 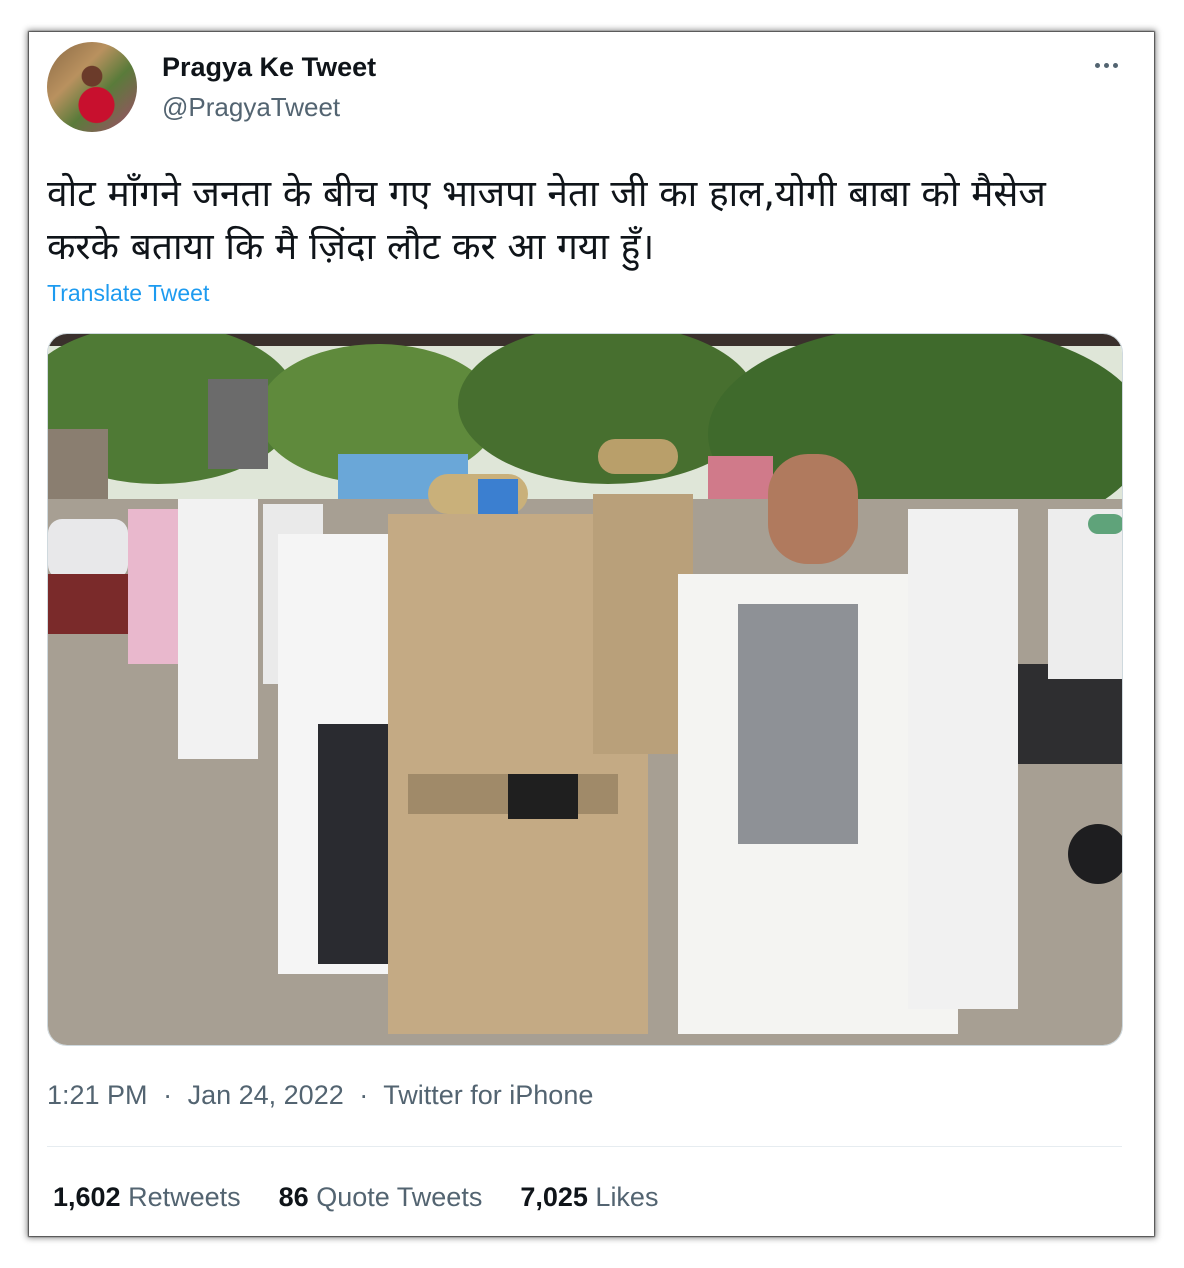 I want to click on quote-tweets-stat: 86 Quote Tweets, so click(x=381, y=1197).